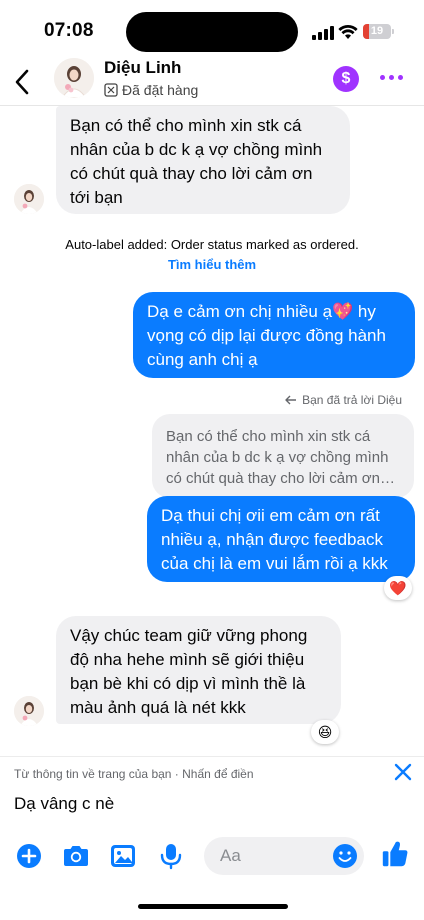 The width and height of the screenshot is (424, 920). Describe the element at coordinates (392, 78) in the screenshot. I see `more-icon` at that location.